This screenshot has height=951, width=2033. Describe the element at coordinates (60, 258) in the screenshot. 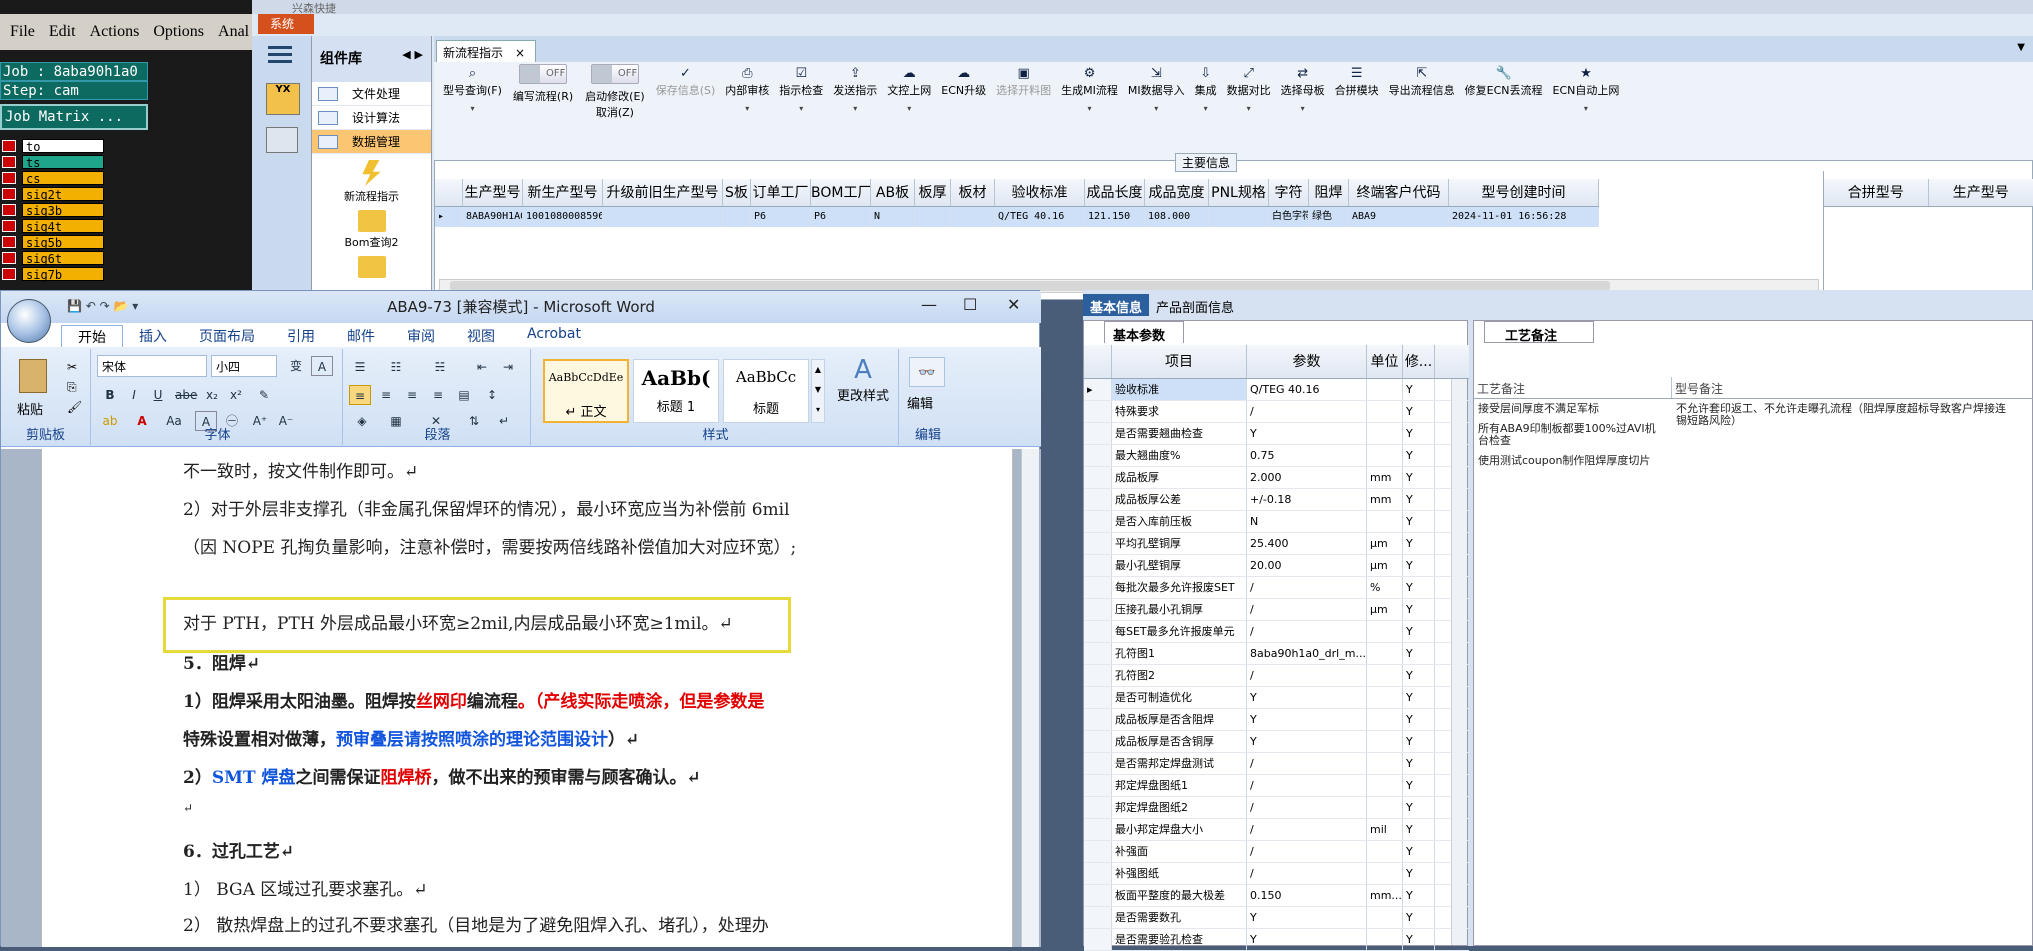

I see `layer-item: sig6t` at that location.